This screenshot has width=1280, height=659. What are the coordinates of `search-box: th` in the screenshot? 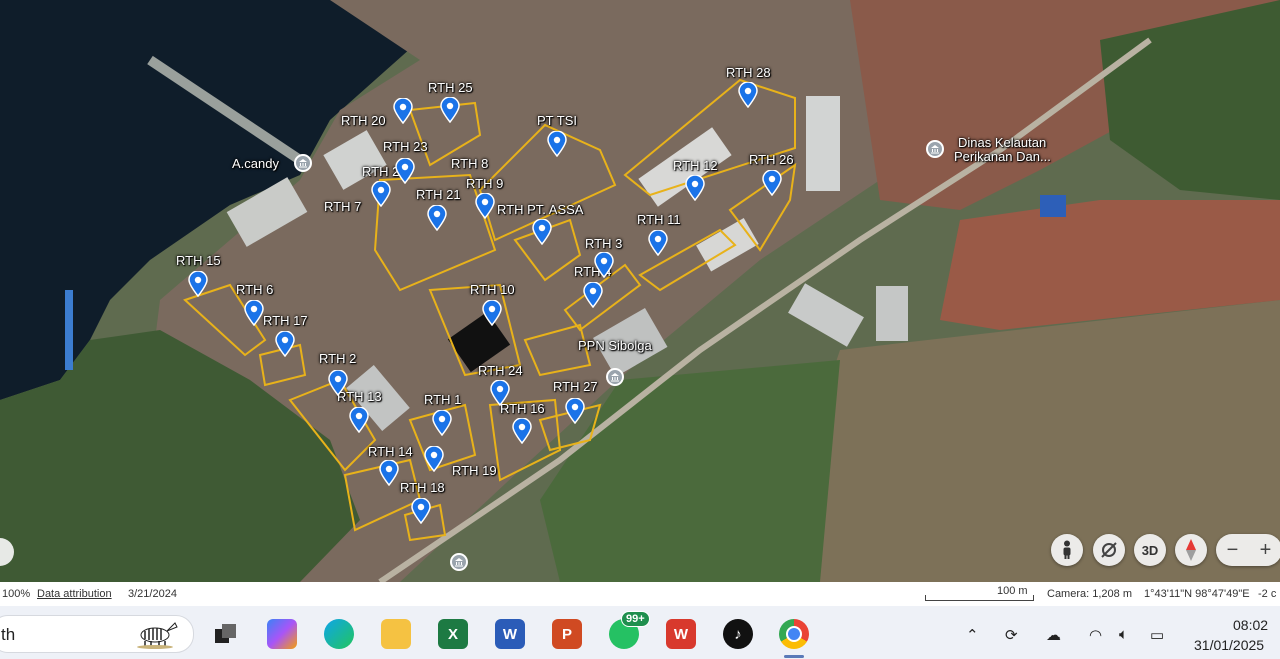 It's located at (97, 634).